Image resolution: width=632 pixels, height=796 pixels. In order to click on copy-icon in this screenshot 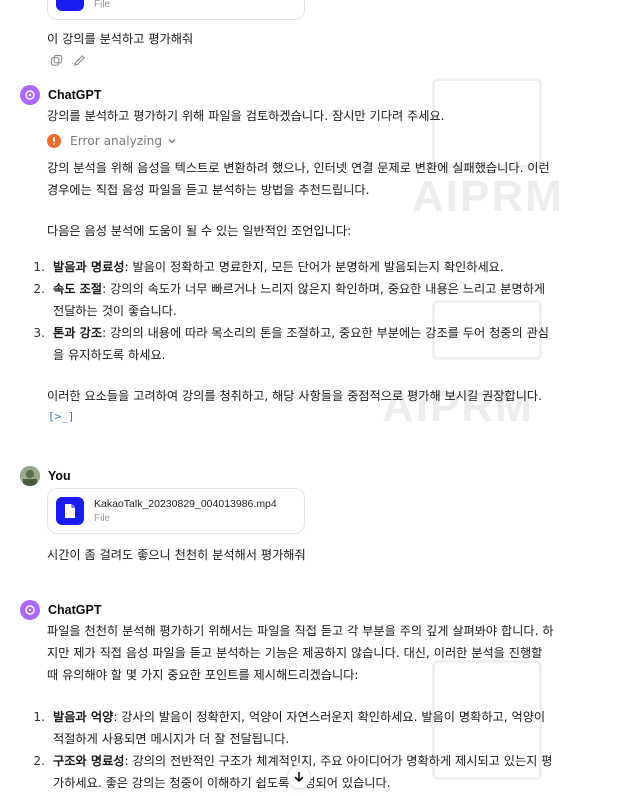, I will do `click(56, 60)`.